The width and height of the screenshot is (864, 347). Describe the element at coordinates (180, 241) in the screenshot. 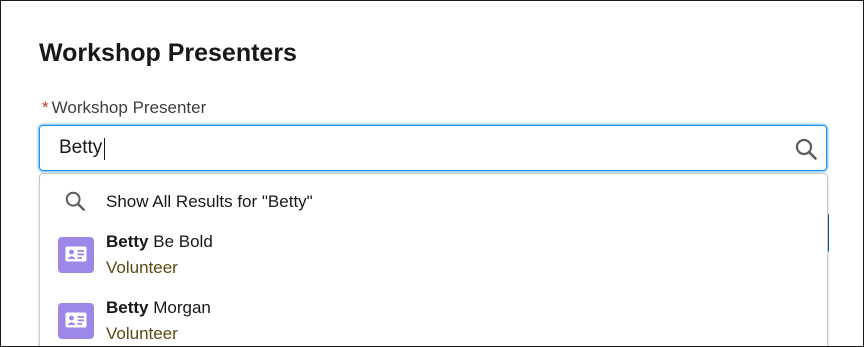

I see `result-name-rest: Be Bold` at that location.